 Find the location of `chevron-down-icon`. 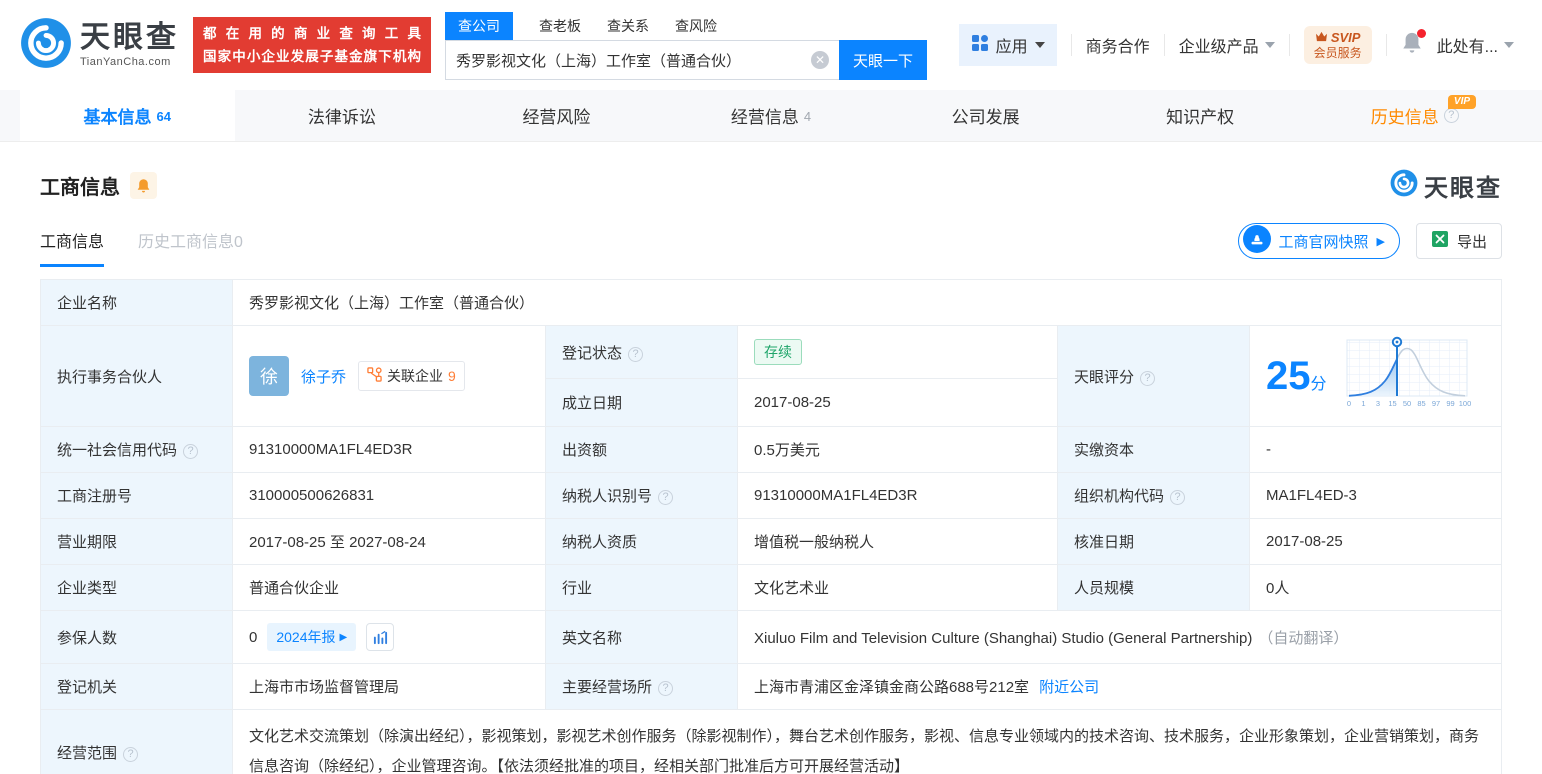

chevron-down-icon is located at coordinates (1269, 45).